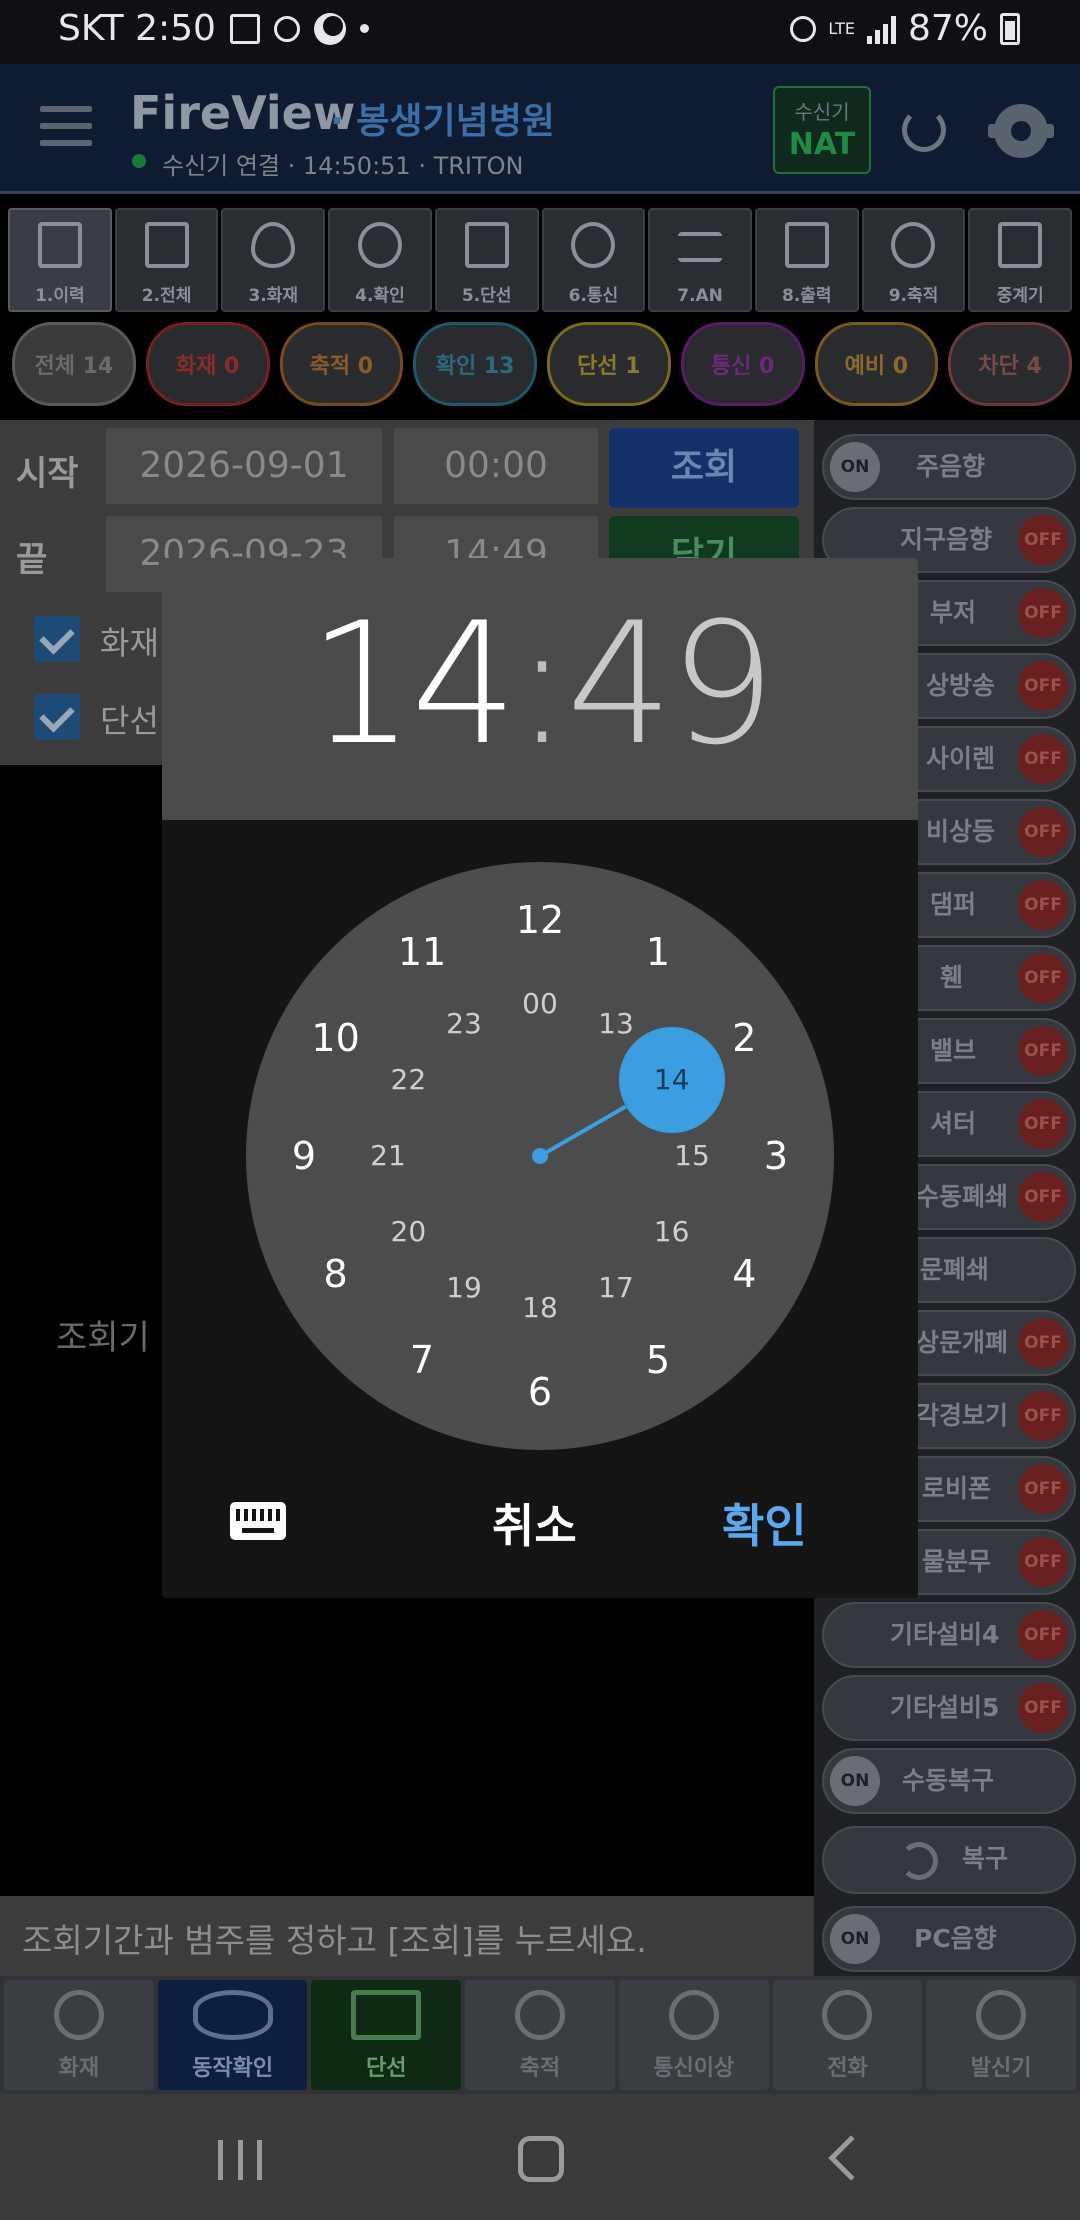  I want to click on tool-comm: 6.통신, so click(593, 260).